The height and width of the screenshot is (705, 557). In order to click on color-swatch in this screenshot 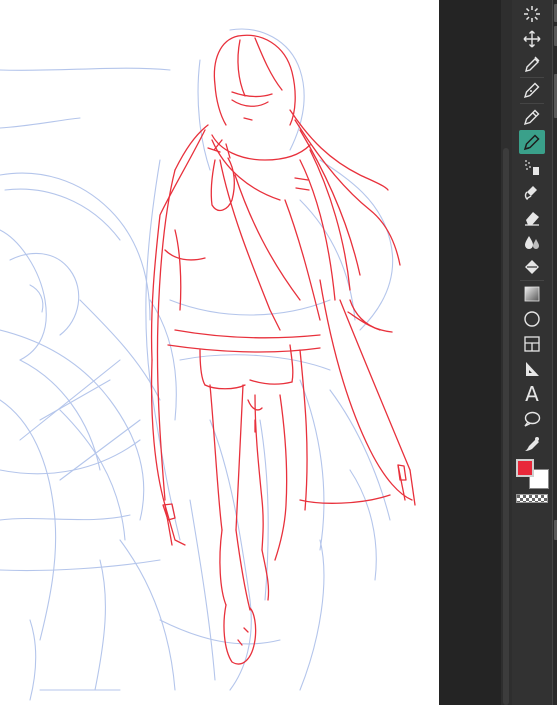, I will do `click(532, 474)`.